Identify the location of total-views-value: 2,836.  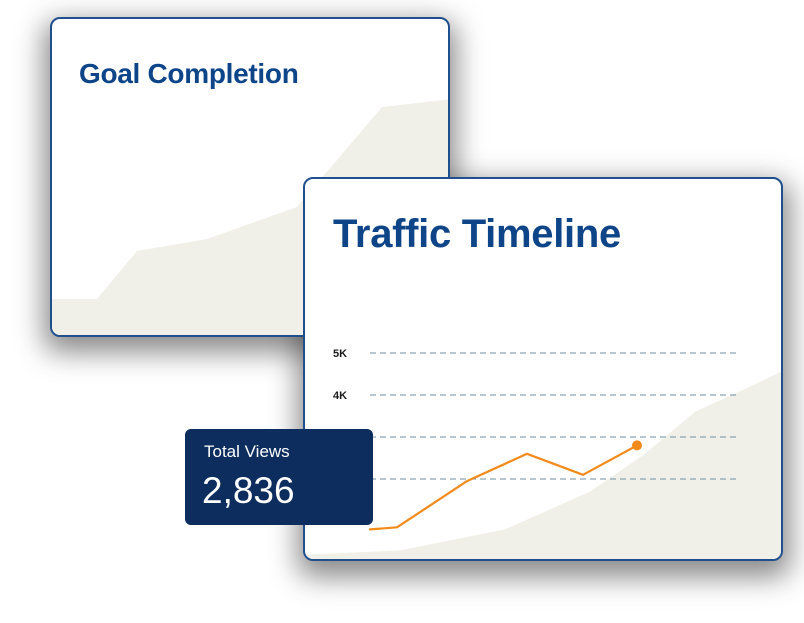
(248, 490).